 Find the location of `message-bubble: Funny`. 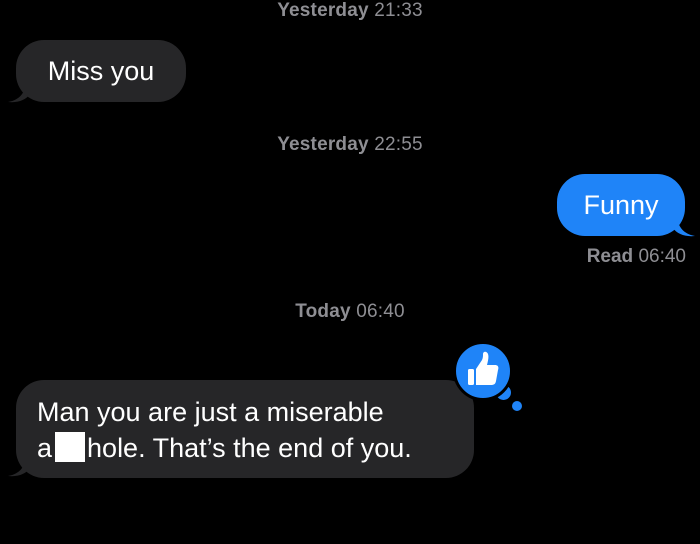

message-bubble: Funny is located at coordinates (621, 205).